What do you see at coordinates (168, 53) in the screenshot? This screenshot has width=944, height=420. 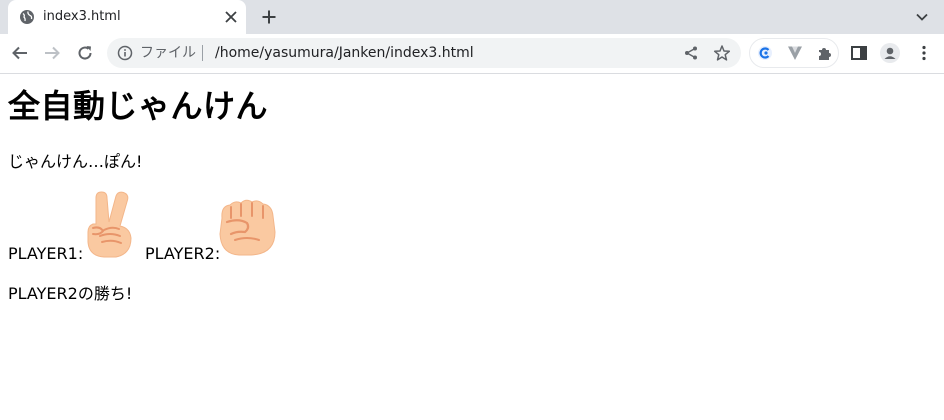 I see `scheme-label: ファイル` at bounding box center [168, 53].